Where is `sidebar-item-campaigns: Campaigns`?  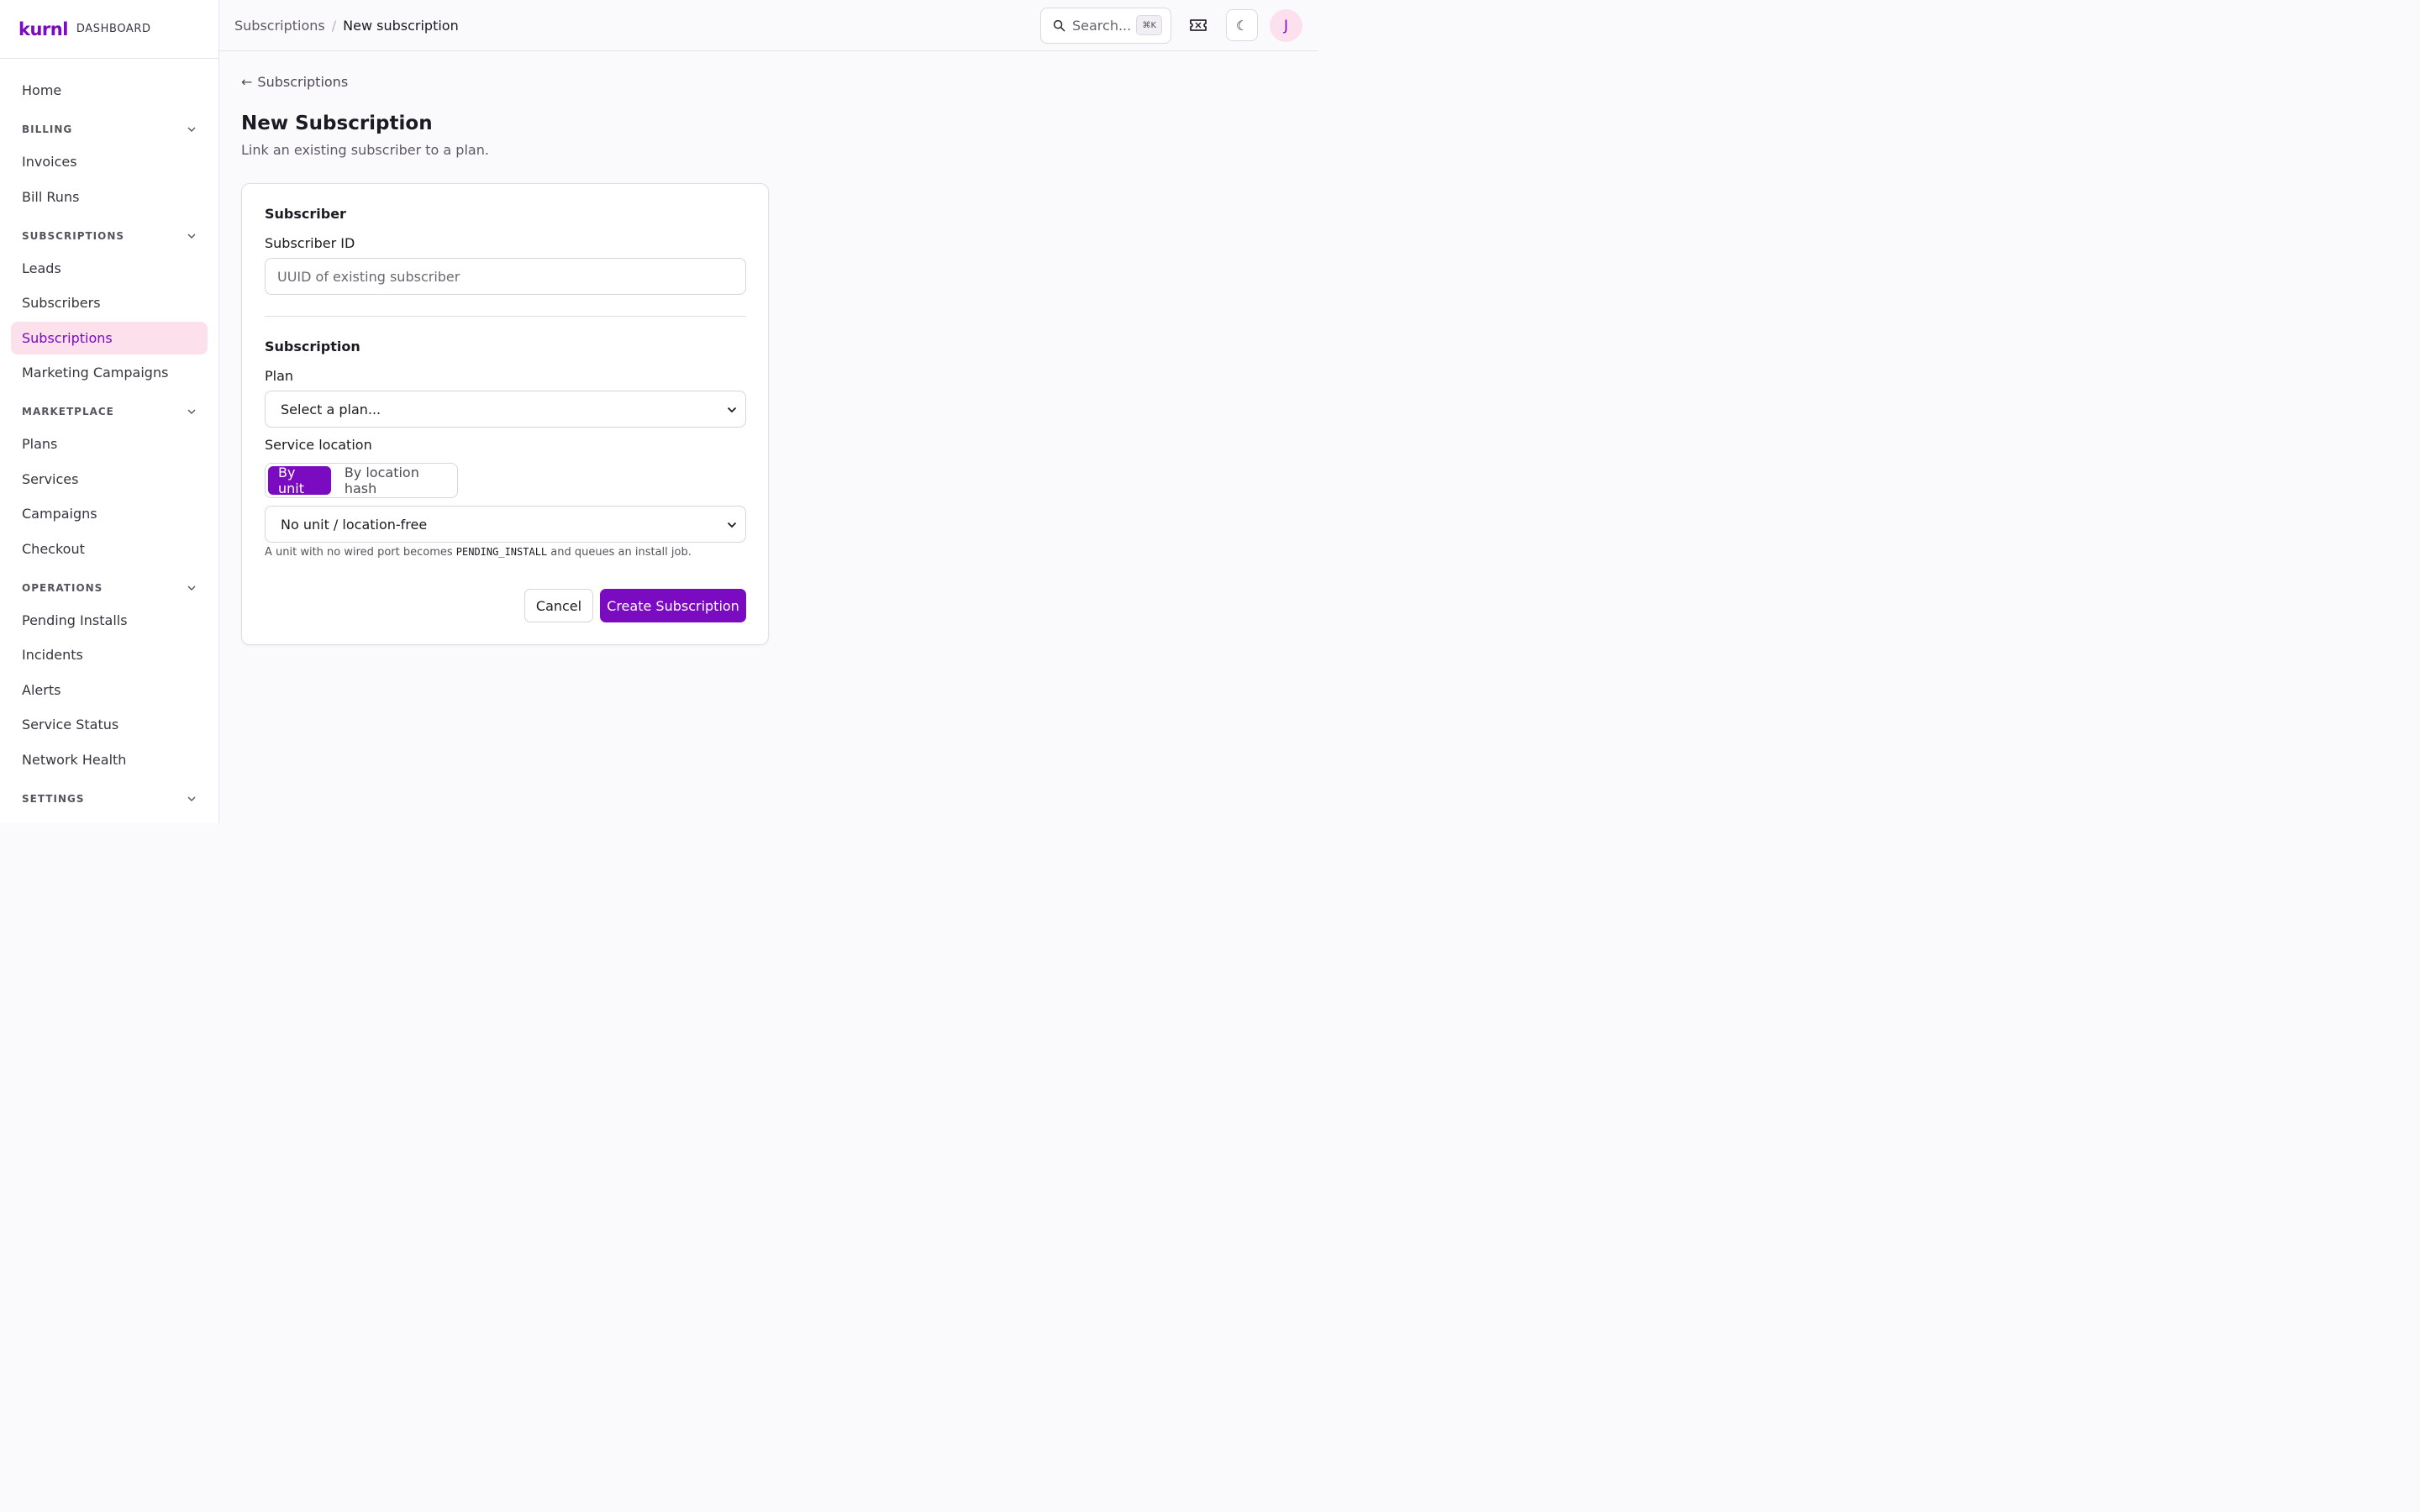 sidebar-item-campaigns: Campaigns is located at coordinates (109, 513).